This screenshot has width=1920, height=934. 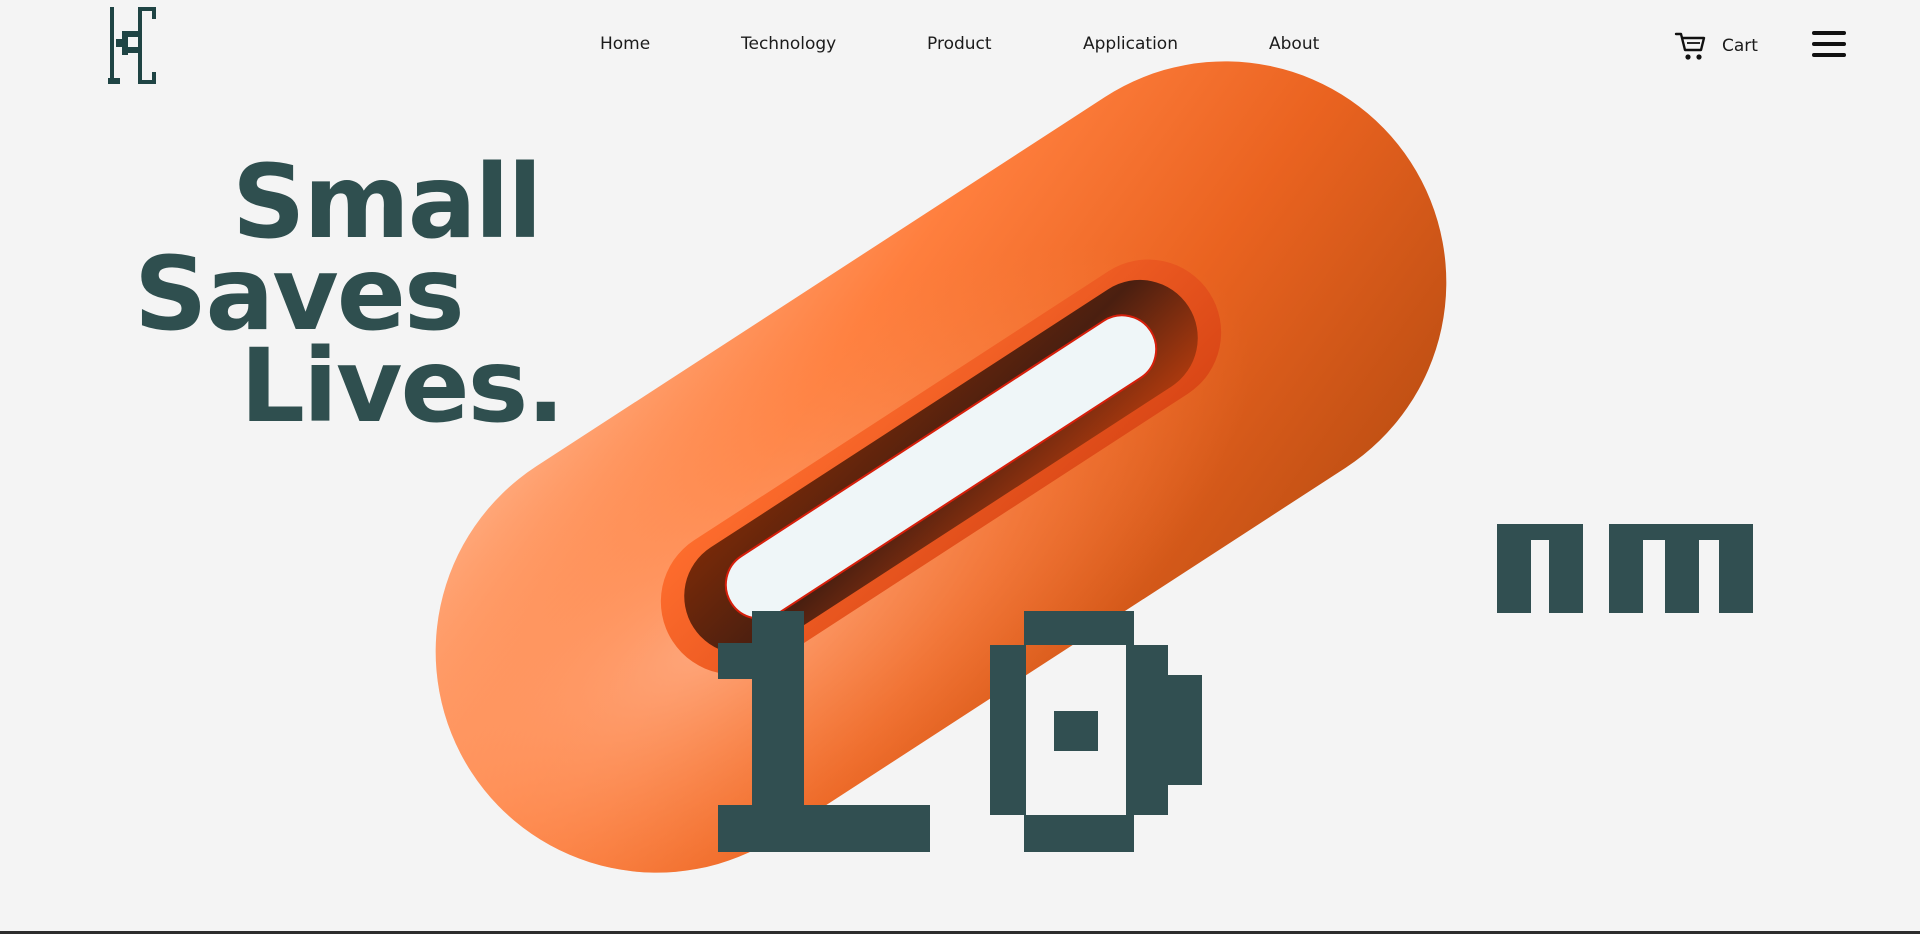 I want to click on size-value: 10, so click(x=960, y=731).